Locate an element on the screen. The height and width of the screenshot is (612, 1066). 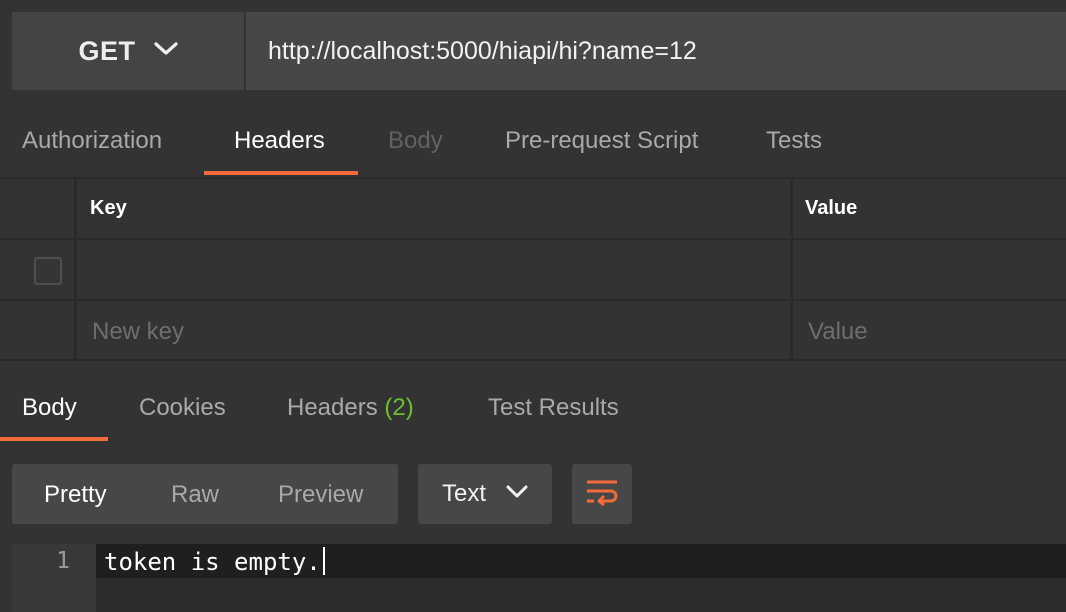
format-dropdown: Text is located at coordinates (485, 494).